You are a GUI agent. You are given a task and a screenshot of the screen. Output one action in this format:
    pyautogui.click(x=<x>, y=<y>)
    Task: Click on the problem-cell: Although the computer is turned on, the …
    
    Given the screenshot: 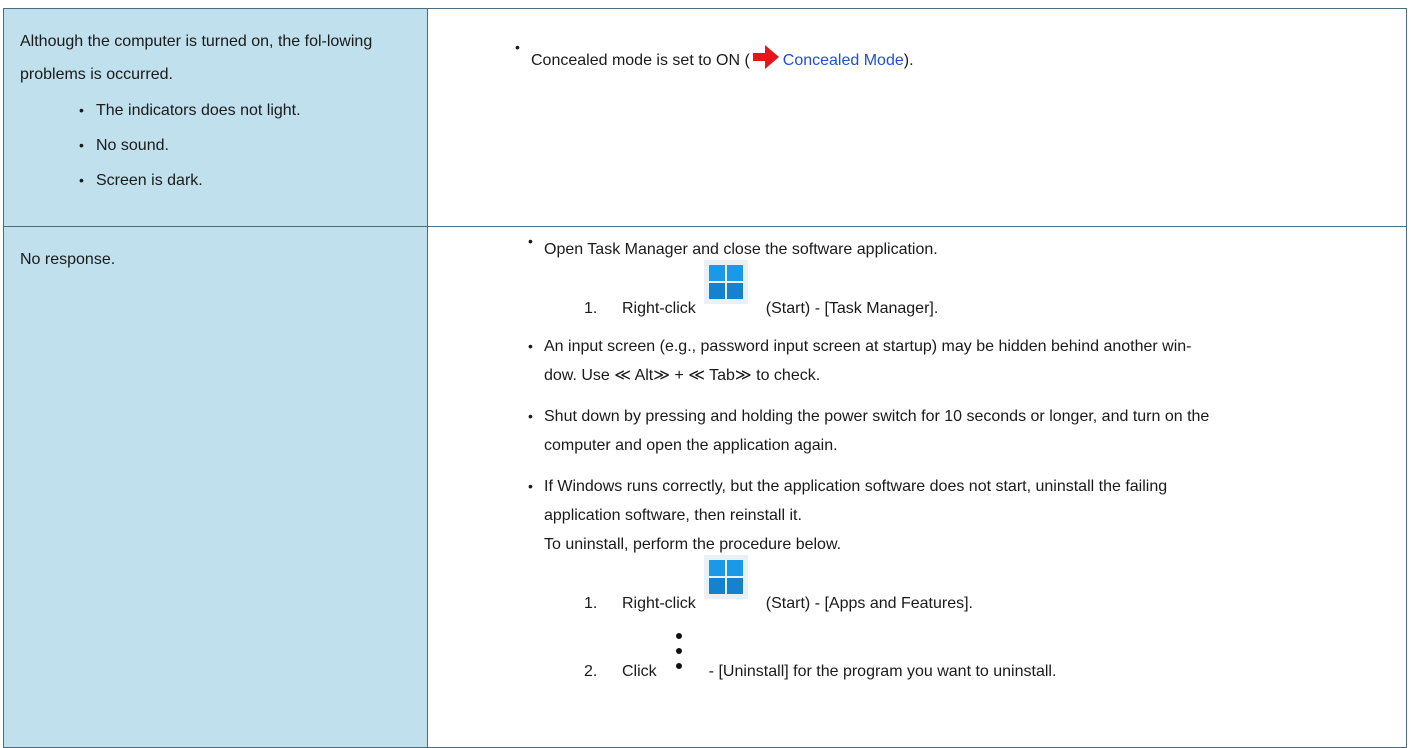 What is the action you would take?
    pyautogui.click(x=215, y=117)
    